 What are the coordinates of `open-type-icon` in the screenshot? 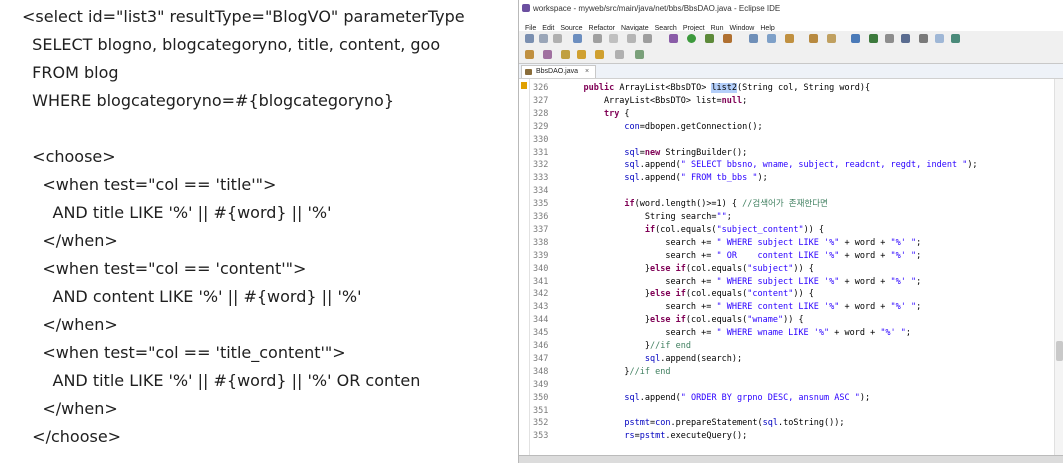 It's located at (597, 38).